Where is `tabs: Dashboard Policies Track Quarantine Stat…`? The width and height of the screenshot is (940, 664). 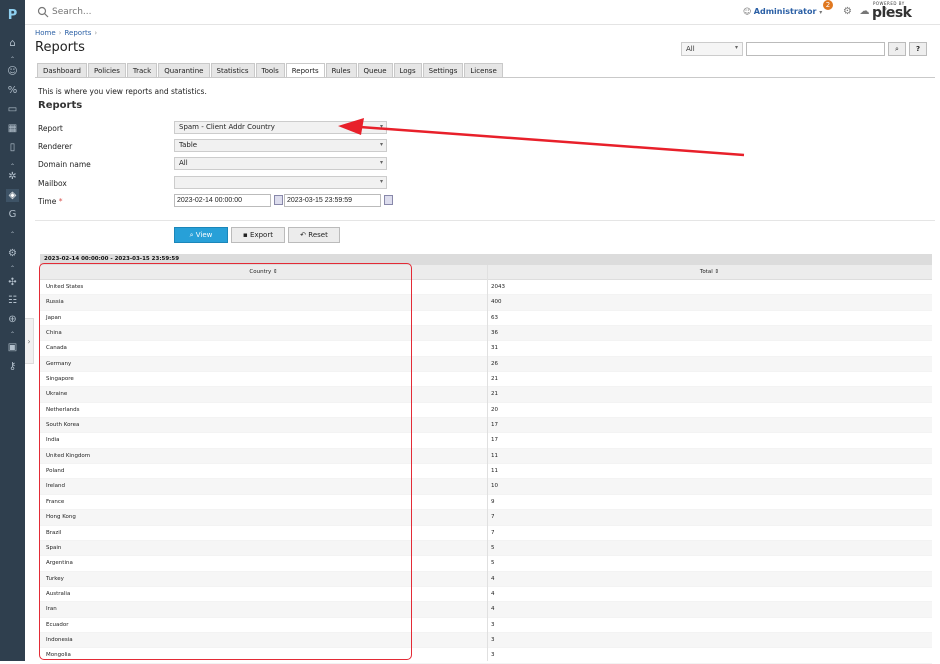 tabs: Dashboard Policies Track Quarantine Stat… is located at coordinates (270, 70).